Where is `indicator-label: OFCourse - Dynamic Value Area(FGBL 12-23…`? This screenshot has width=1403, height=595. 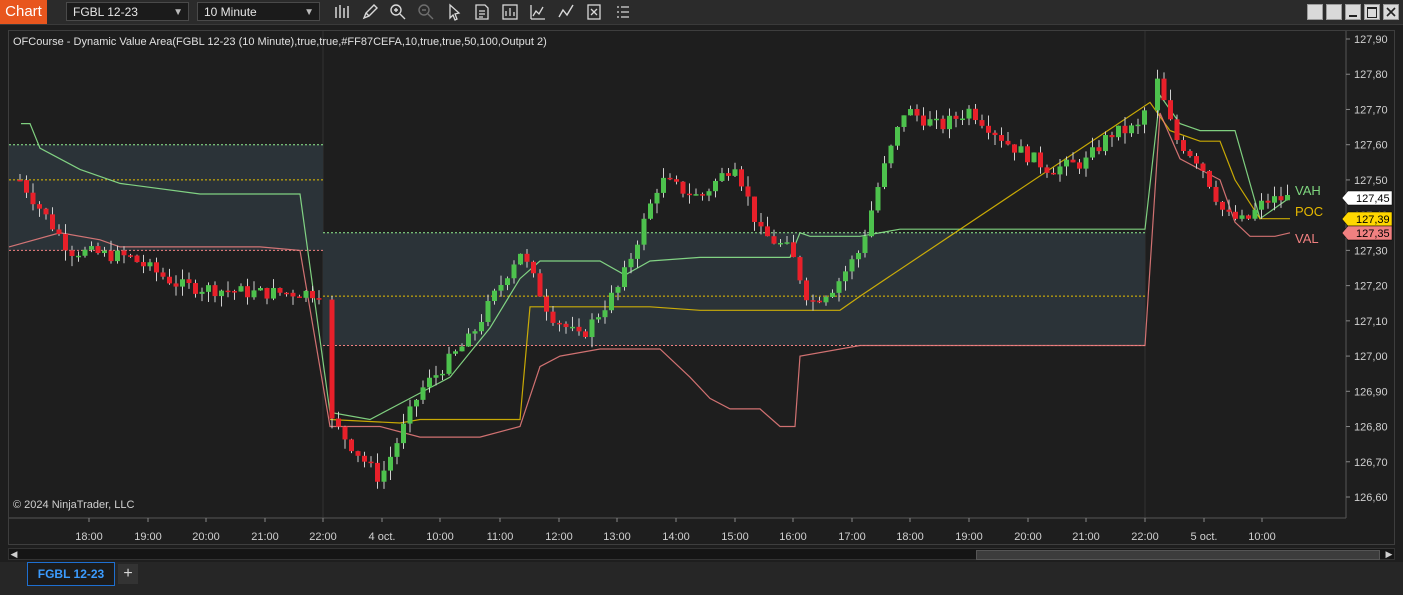
indicator-label: OFCourse - Dynamic Value Area(FGBL 12-23… is located at coordinates (280, 42).